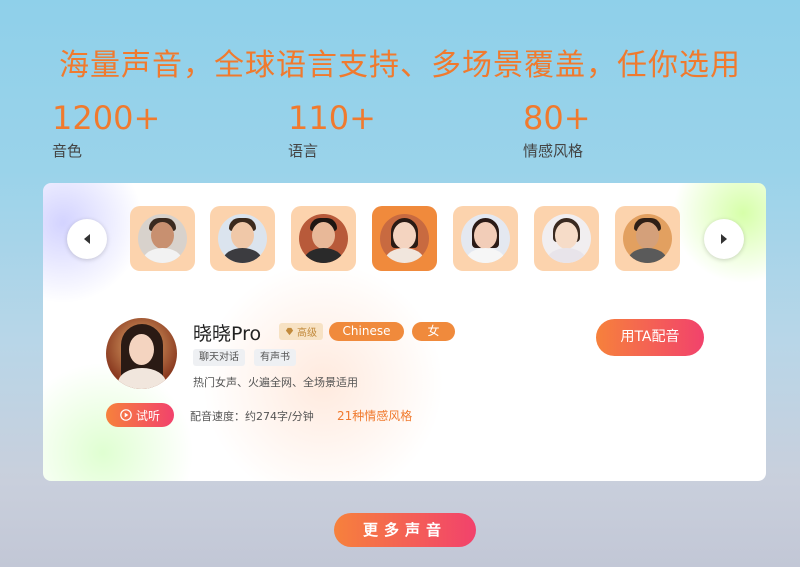  I want to click on gender-tag: 女, so click(433, 331).